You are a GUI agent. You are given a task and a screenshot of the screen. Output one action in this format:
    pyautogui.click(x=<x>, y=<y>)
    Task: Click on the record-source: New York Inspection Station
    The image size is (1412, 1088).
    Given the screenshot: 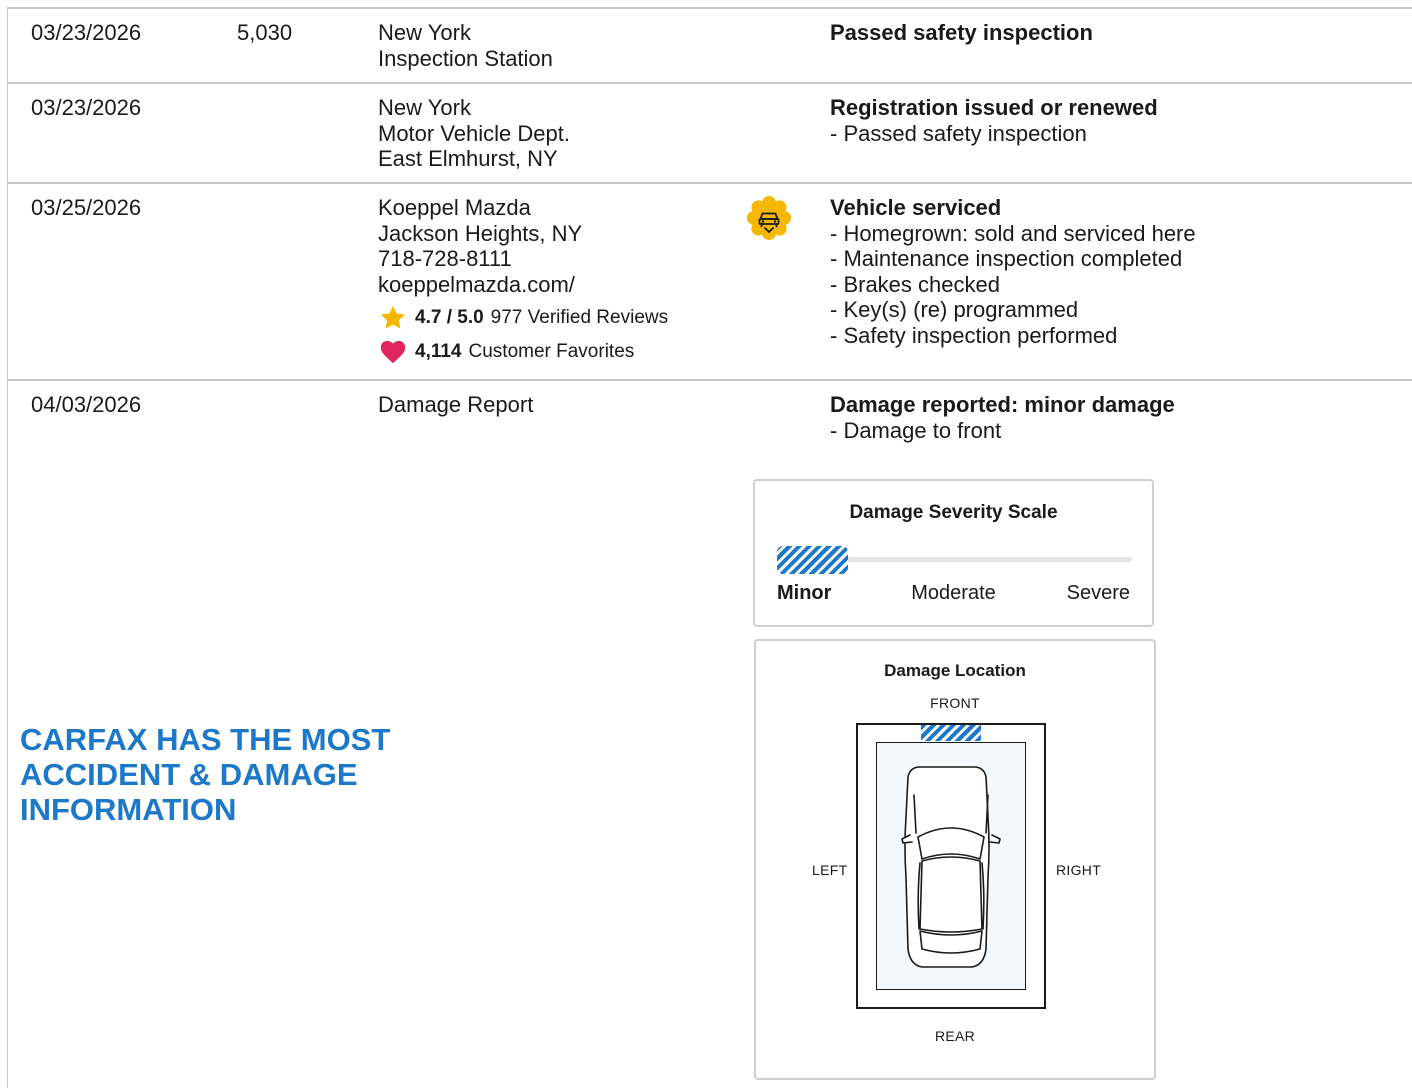 What is the action you would take?
    pyautogui.click(x=553, y=45)
    